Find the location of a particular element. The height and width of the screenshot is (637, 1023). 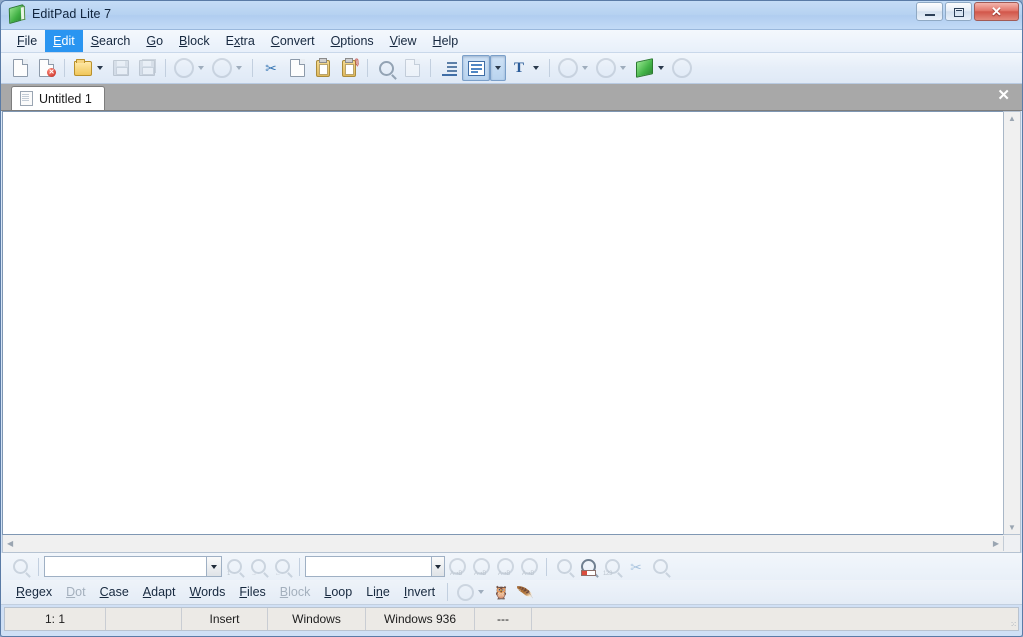

horizontal-scrollbar: ◀ ▶ is located at coordinates (511, 544).